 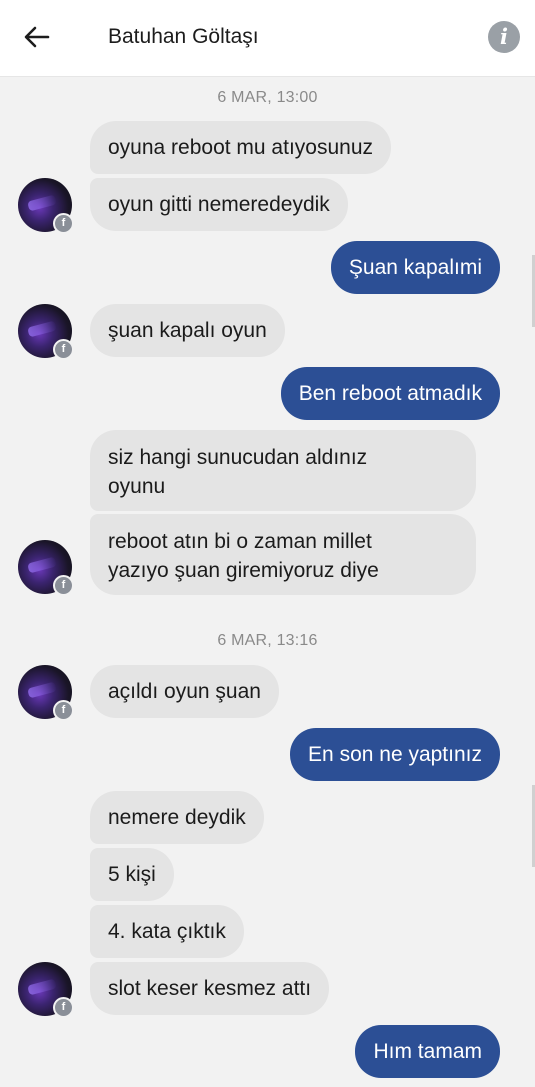 I want to click on incoming-message: oyuna reboot mu atıyosunuz, so click(x=241, y=147).